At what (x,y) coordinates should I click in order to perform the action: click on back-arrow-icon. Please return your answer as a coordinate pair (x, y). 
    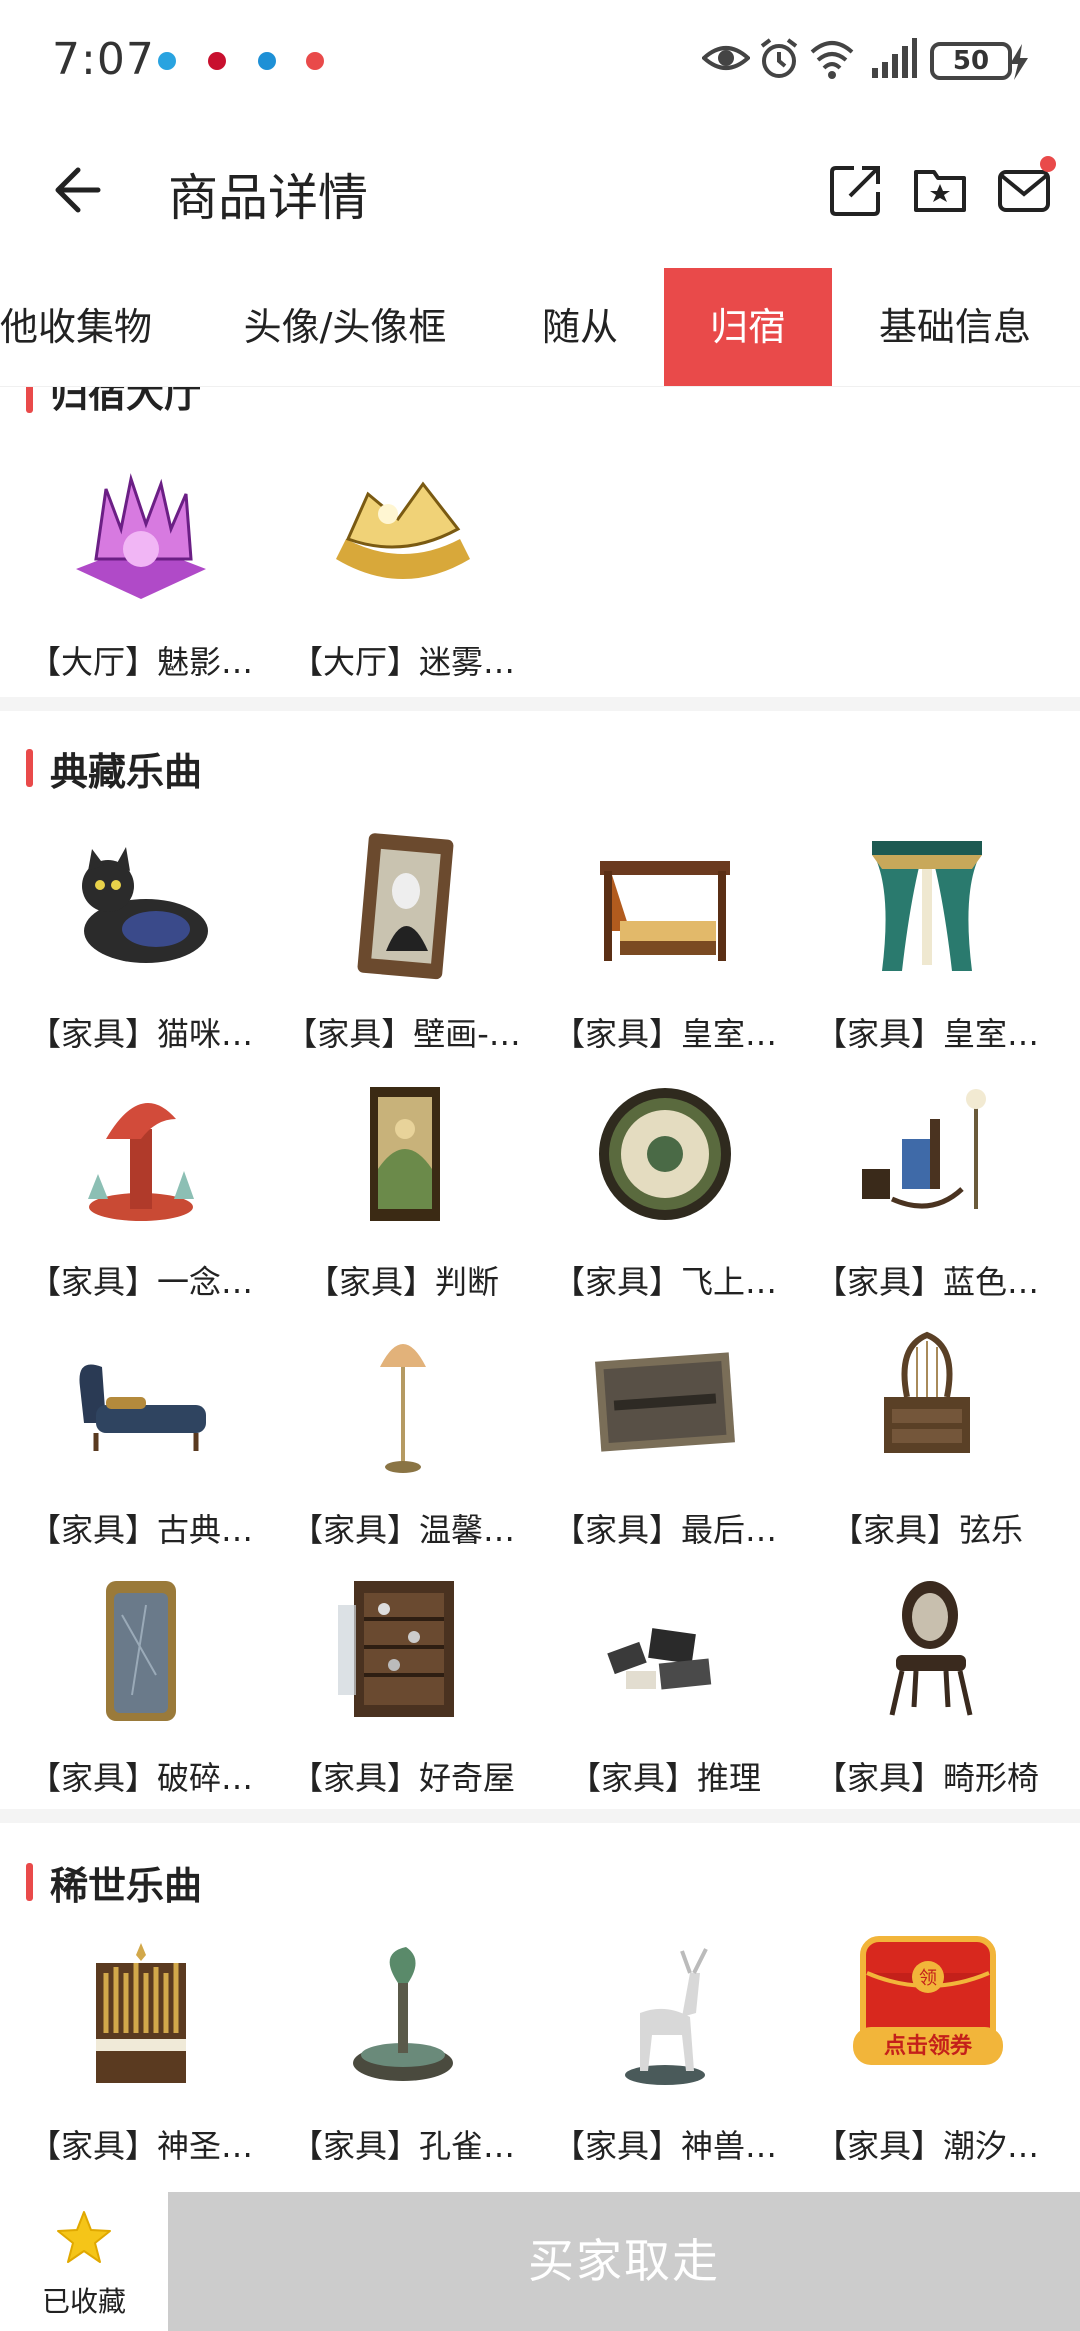
    Looking at the image, I should click on (80, 190).